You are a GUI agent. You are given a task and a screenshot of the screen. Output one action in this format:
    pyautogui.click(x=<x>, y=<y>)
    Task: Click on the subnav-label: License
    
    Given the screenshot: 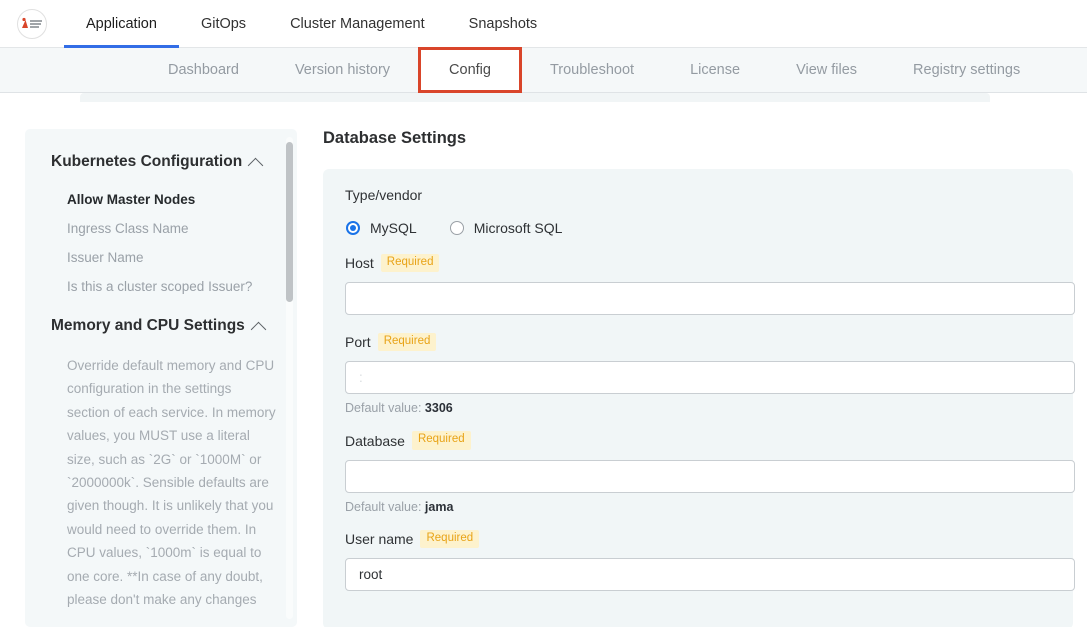 What is the action you would take?
    pyautogui.click(x=715, y=70)
    